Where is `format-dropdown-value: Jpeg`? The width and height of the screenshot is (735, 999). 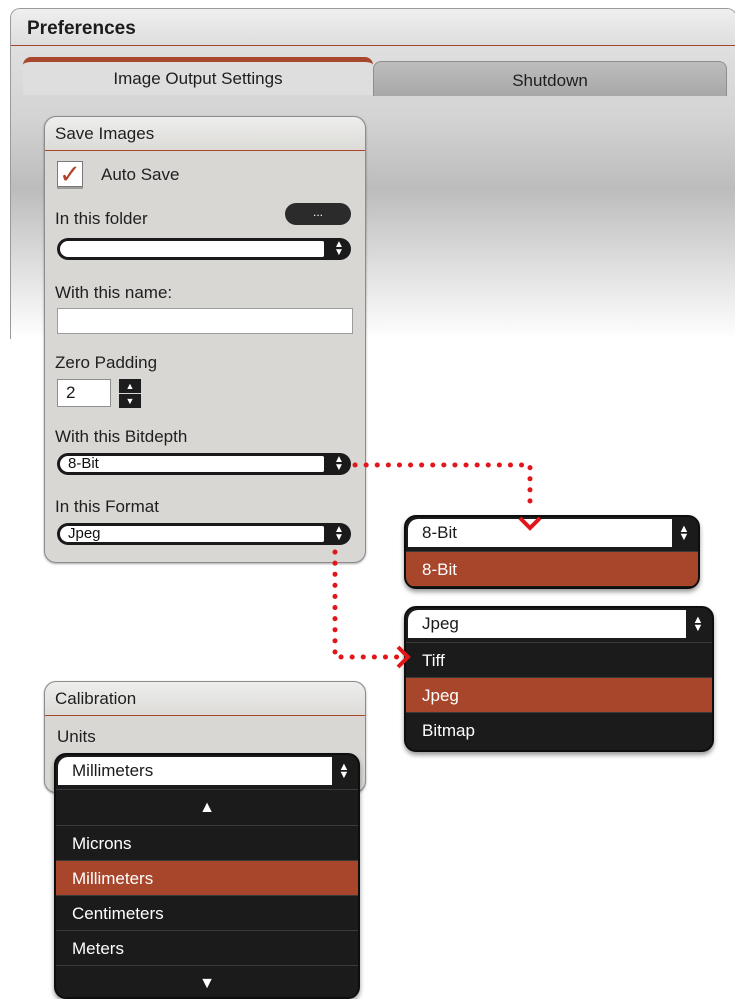 format-dropdown-value: Jpeg is located at coordinates (547, 624).